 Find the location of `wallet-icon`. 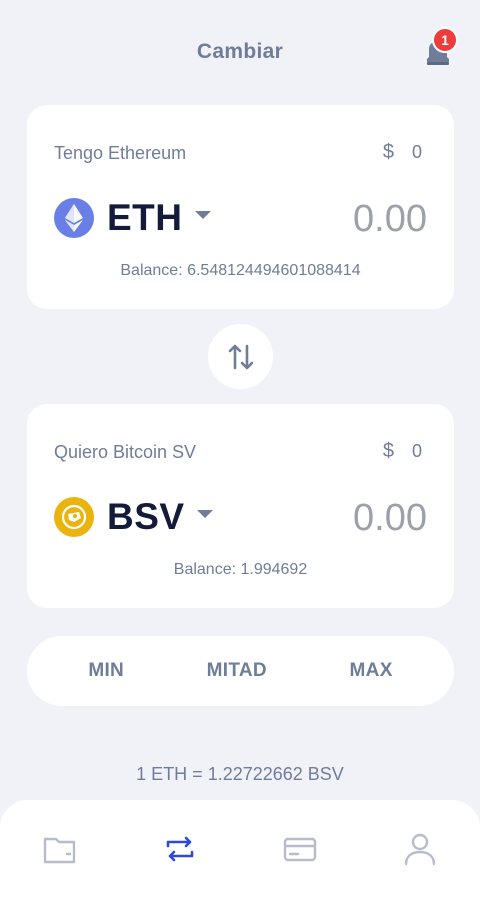

wallet-icon is located at coordinates (59, 850).